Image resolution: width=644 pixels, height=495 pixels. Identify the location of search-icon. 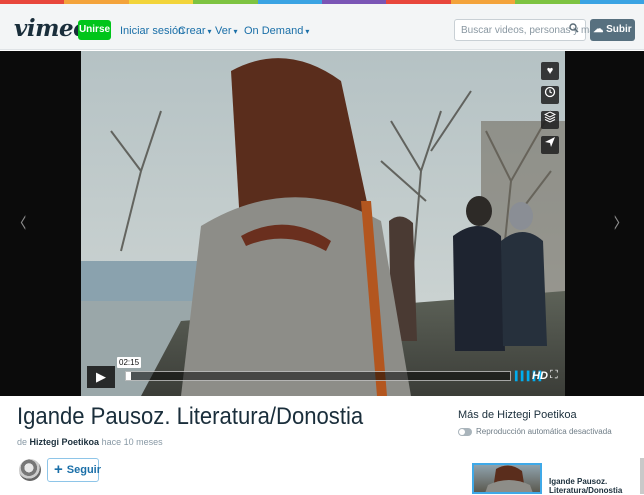
(574, 29).